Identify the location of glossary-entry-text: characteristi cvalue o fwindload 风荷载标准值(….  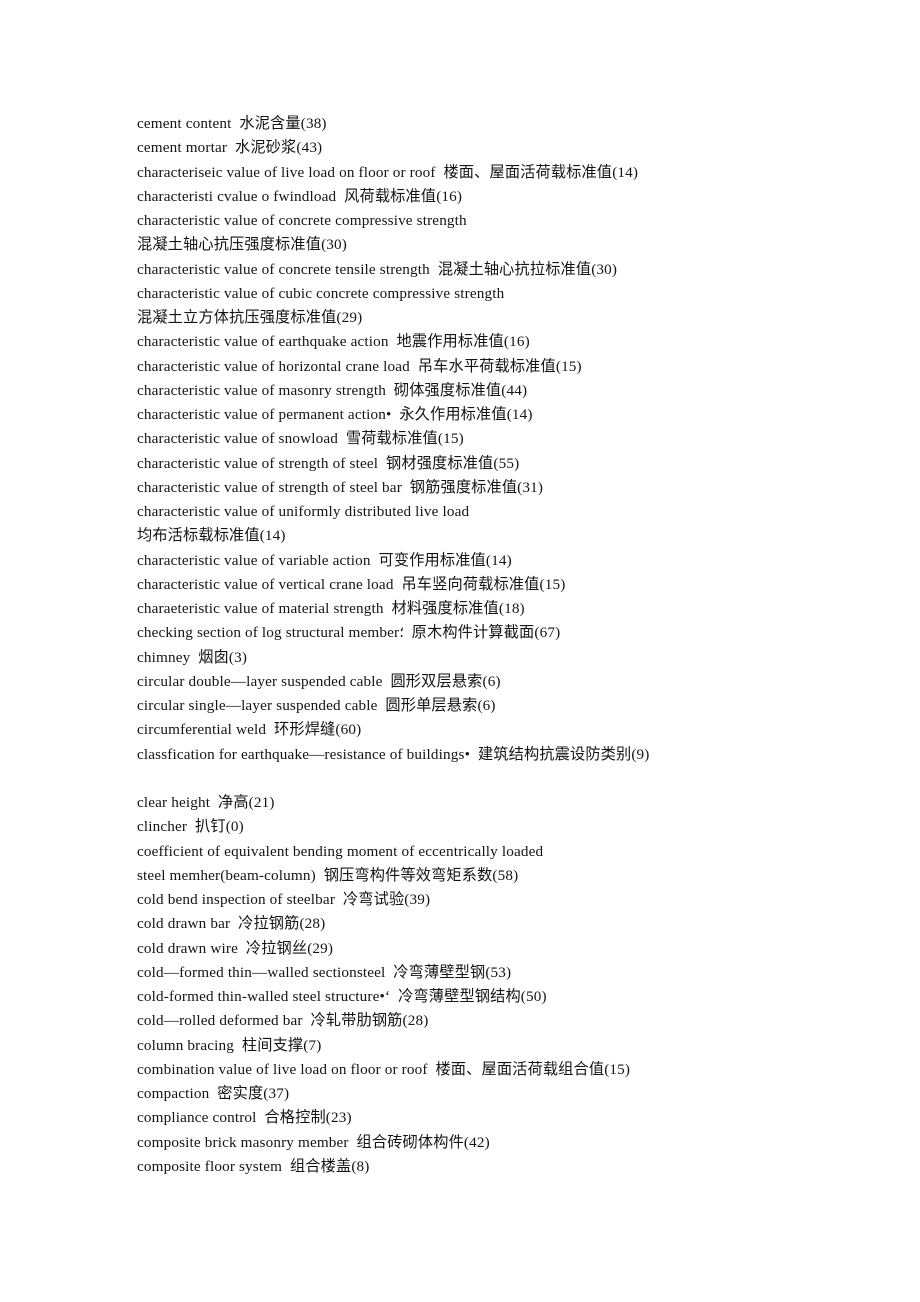
(300, 196).